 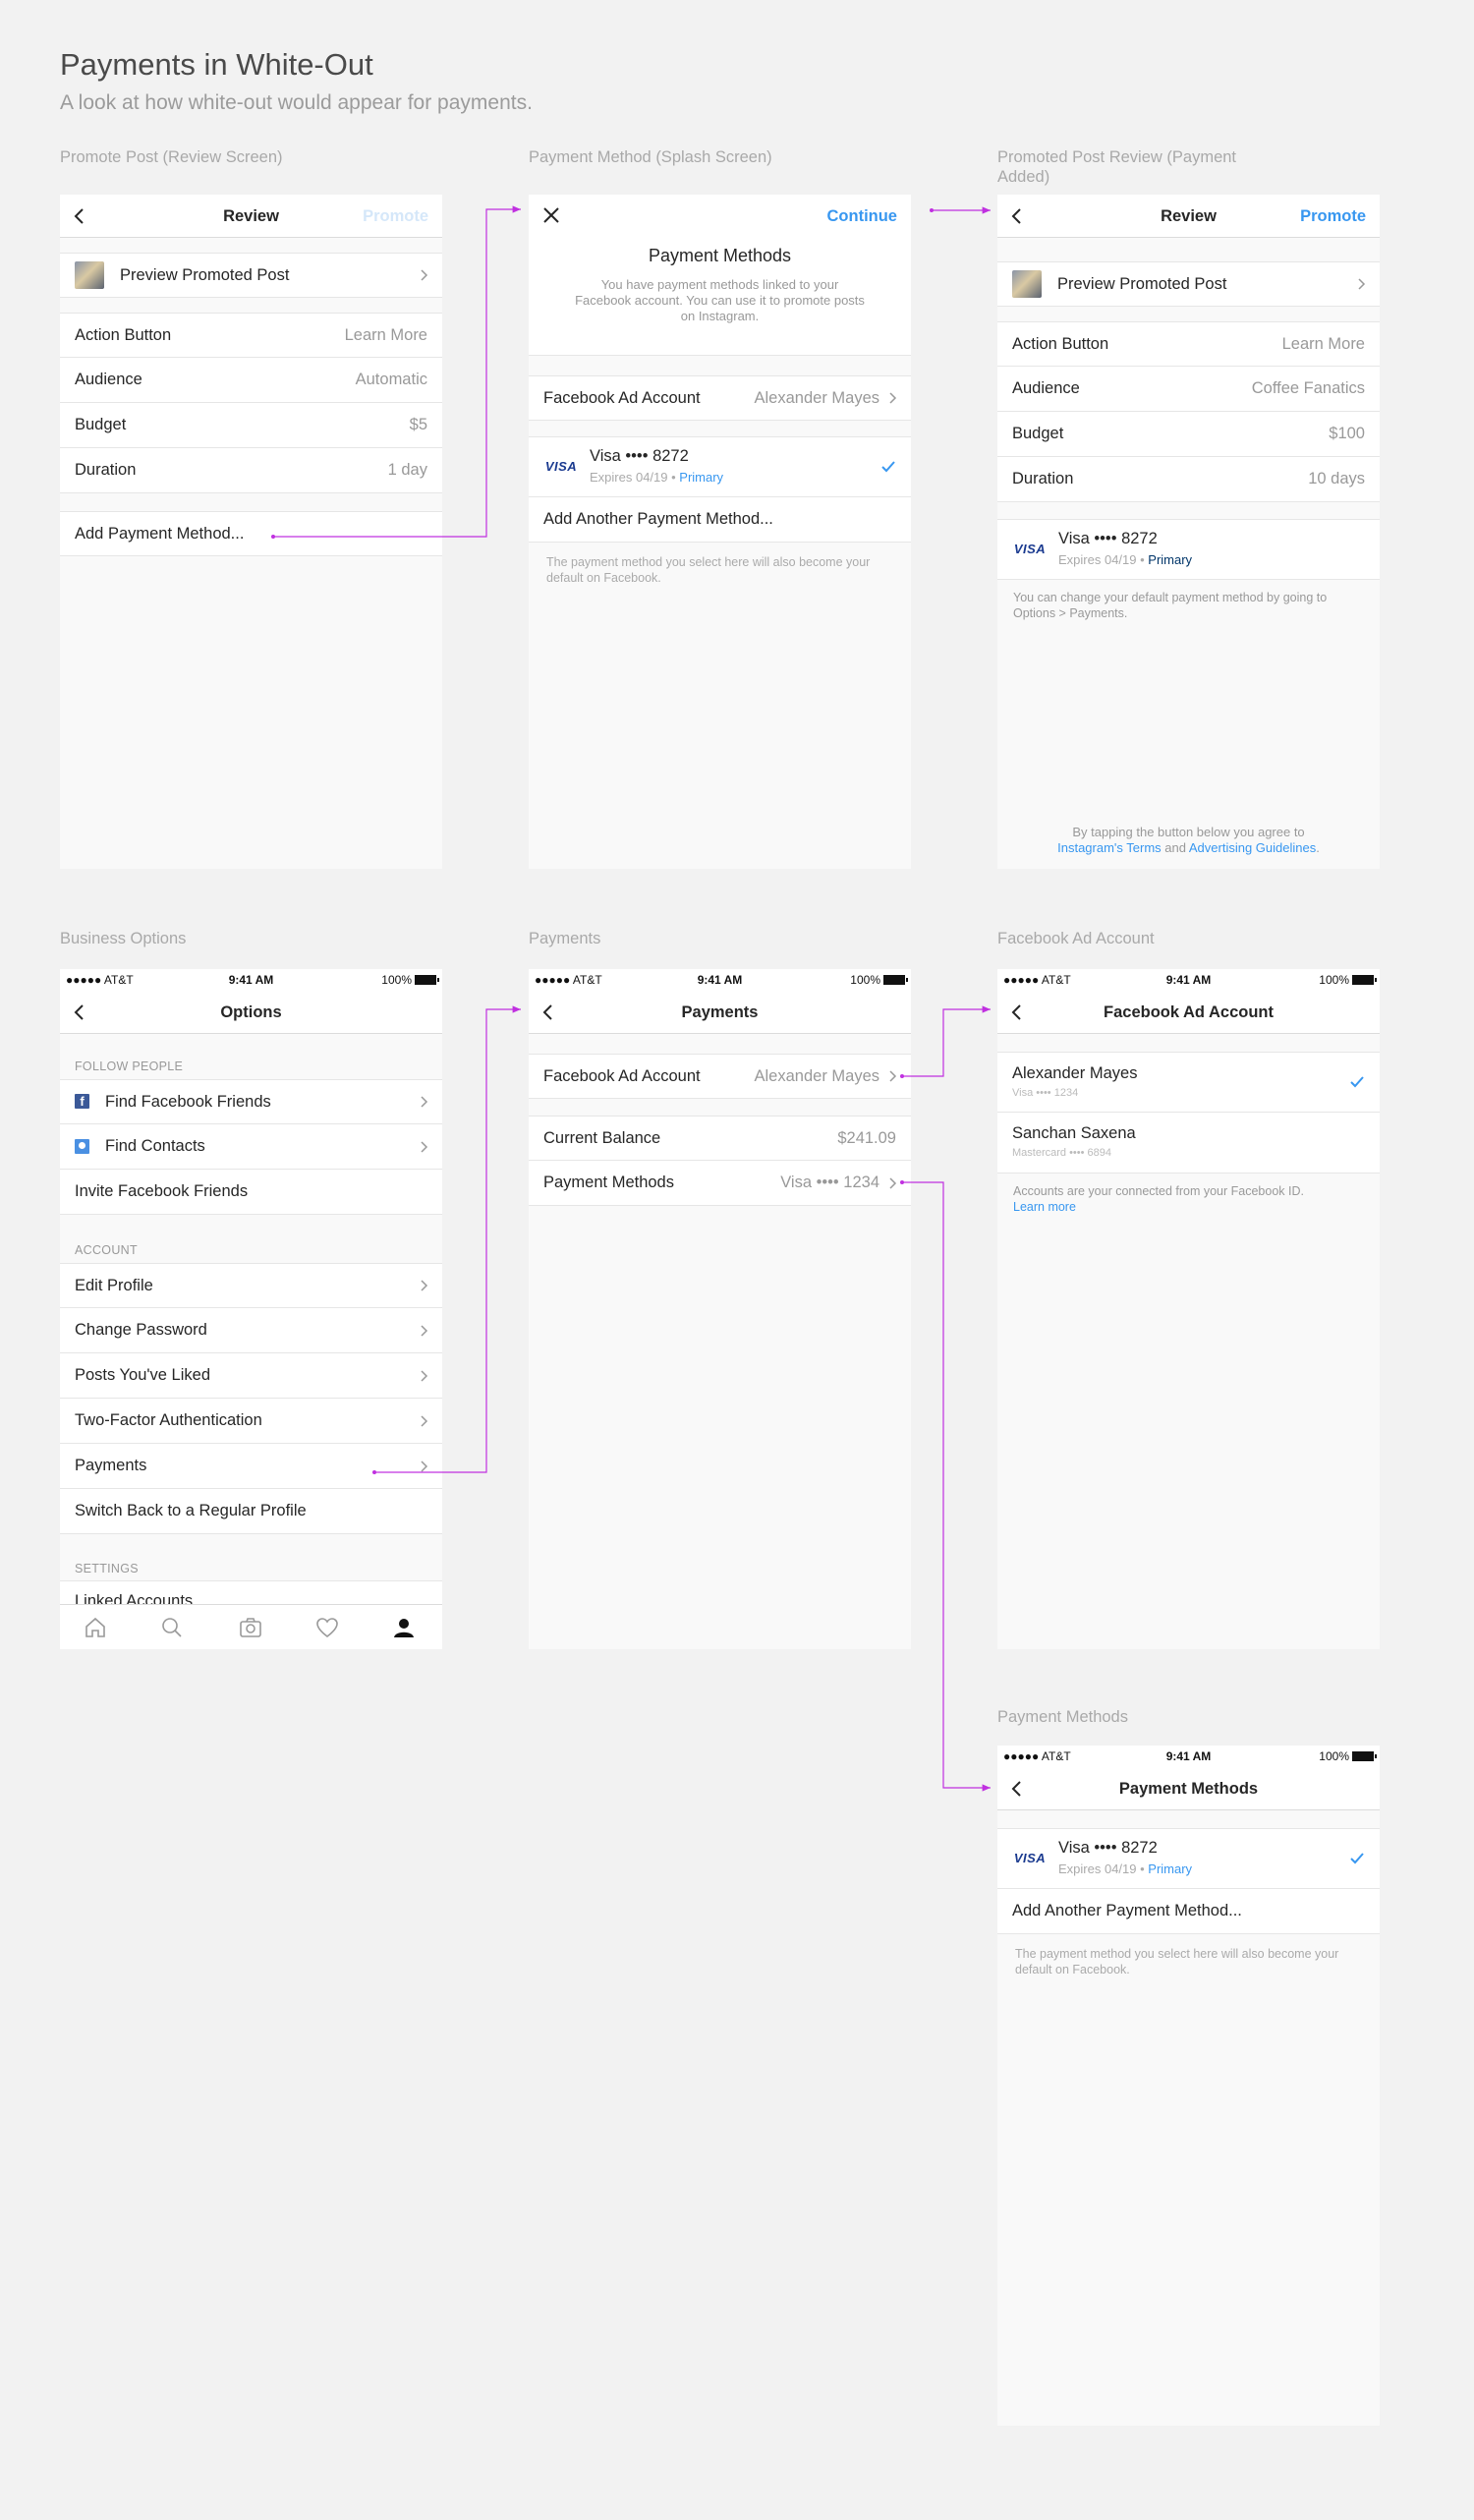 What do you see at coordinates (251, 1147) in the screenshot?
I see `find-contacts-row: Find Contacts` at bounding box center [251, 1147].